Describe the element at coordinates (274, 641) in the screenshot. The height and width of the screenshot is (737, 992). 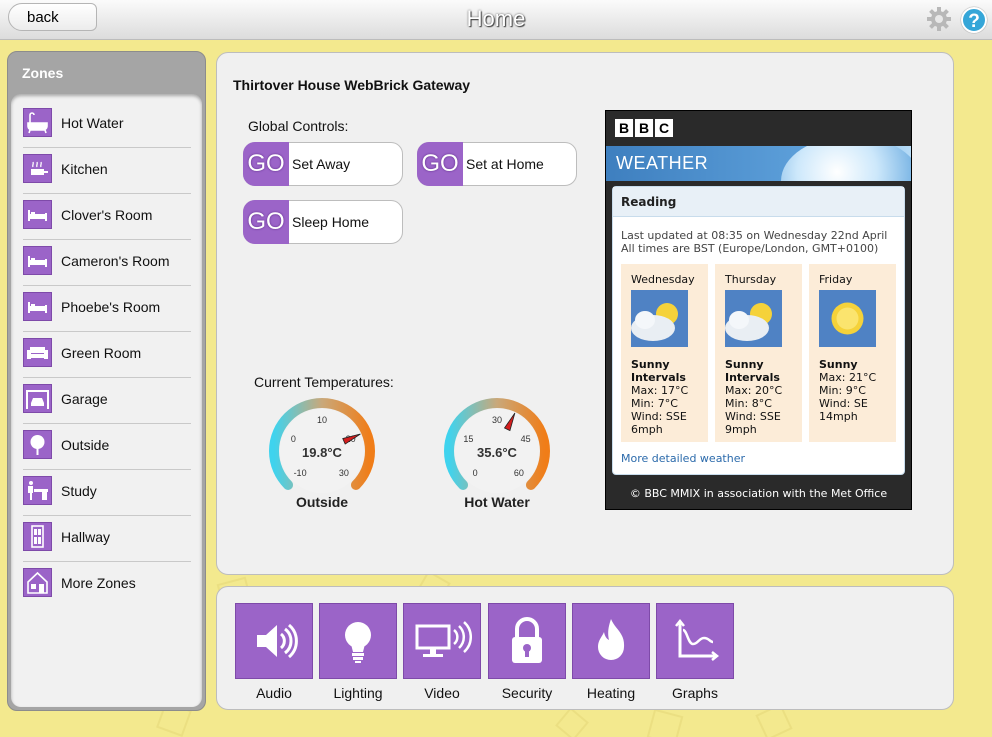
I see `speaker-icon` at that location.